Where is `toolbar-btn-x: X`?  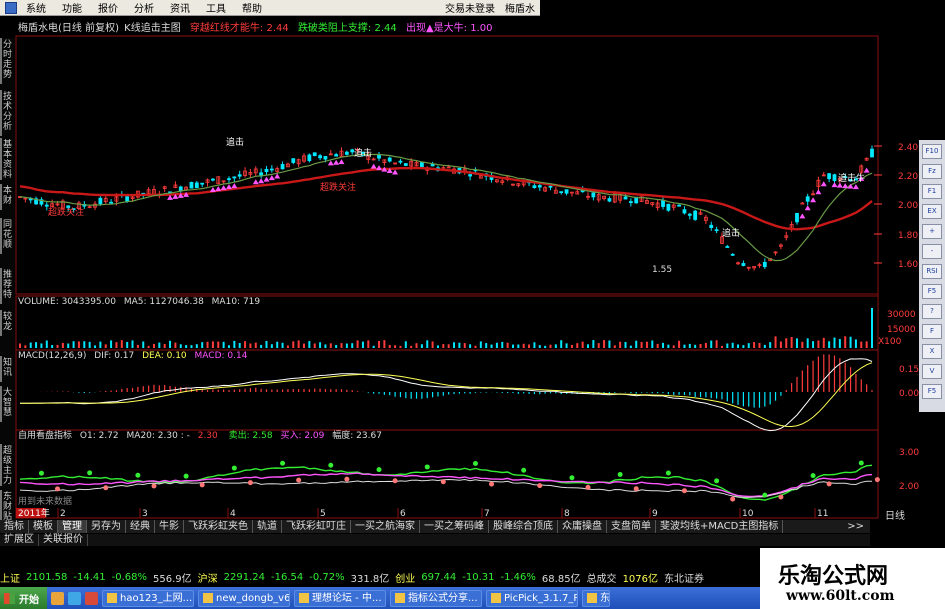 toolbar-btn-x: X is located at coordinates (932, 351).